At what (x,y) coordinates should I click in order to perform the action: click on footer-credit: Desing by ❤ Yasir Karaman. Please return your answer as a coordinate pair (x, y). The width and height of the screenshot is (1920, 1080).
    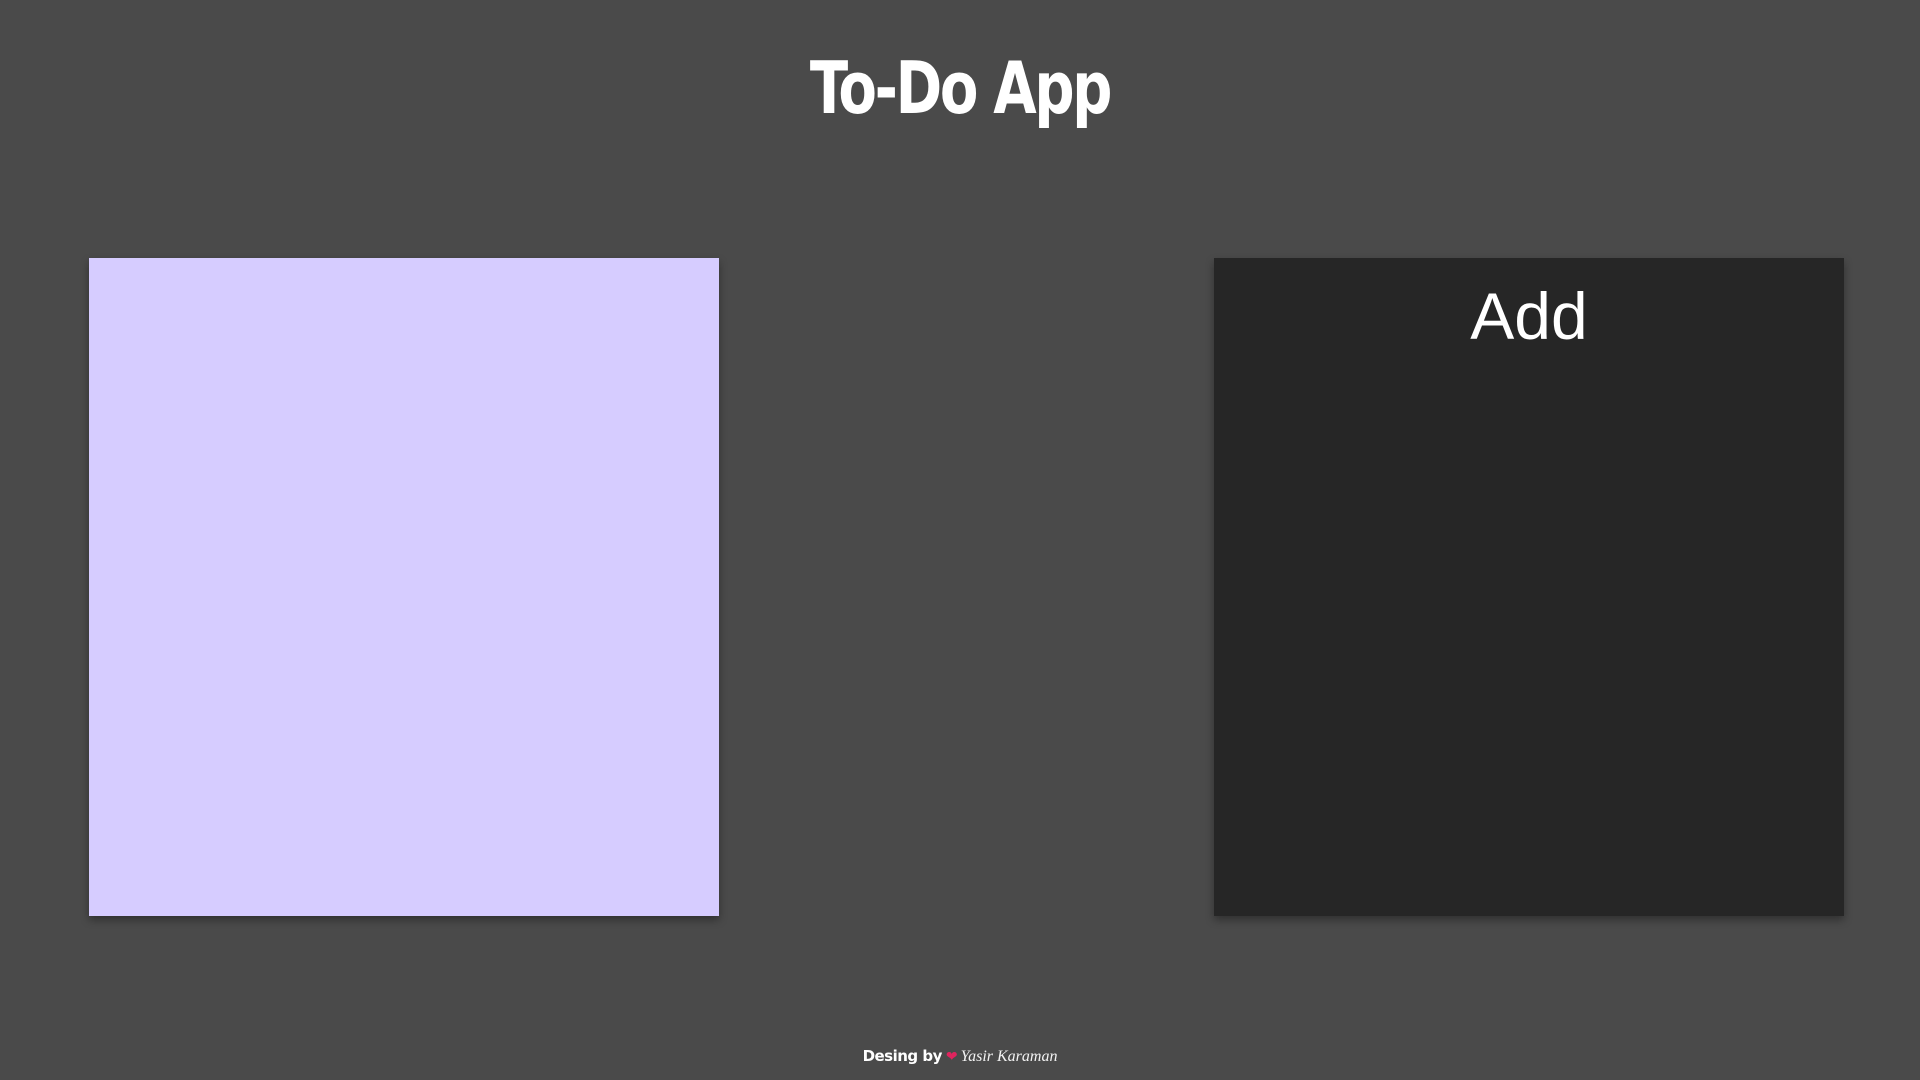
    Looking at the image, I should click on (960, 1056).